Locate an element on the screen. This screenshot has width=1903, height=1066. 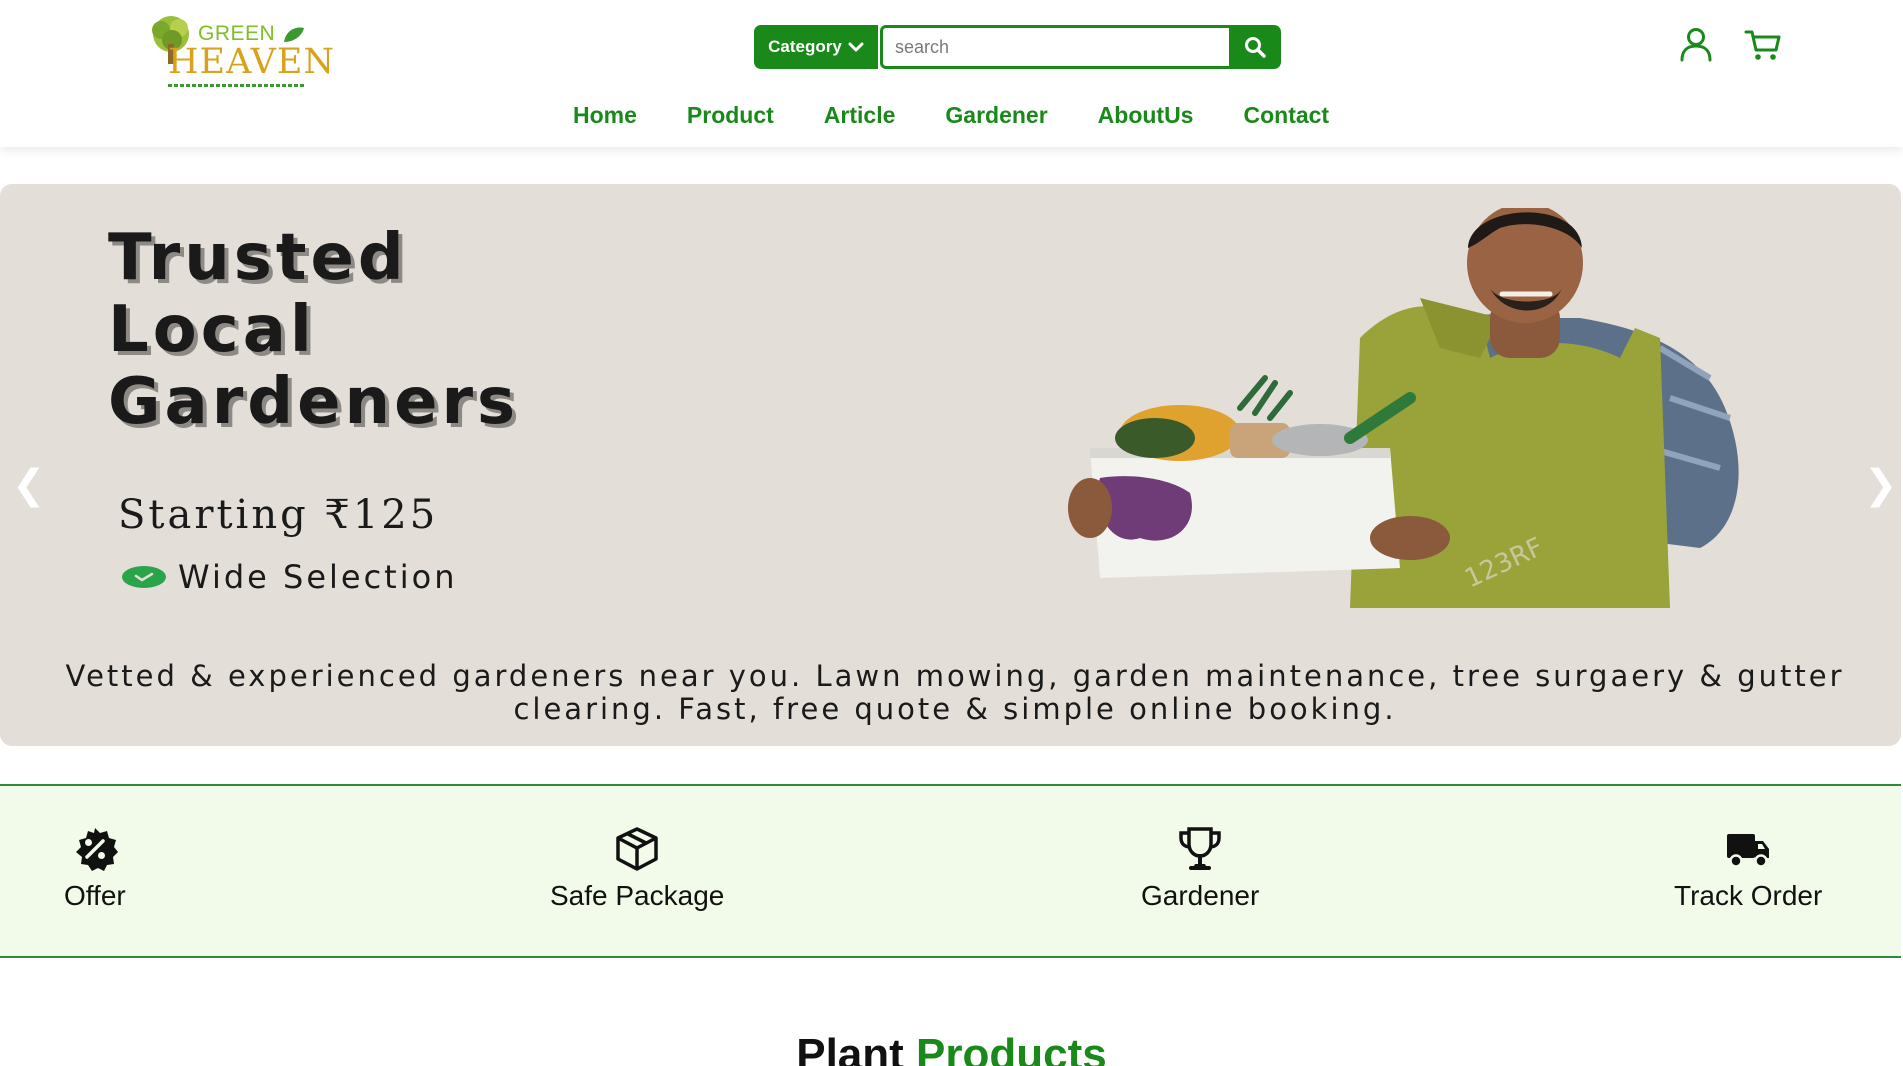
package-icon is located at coordinates (637, 849).